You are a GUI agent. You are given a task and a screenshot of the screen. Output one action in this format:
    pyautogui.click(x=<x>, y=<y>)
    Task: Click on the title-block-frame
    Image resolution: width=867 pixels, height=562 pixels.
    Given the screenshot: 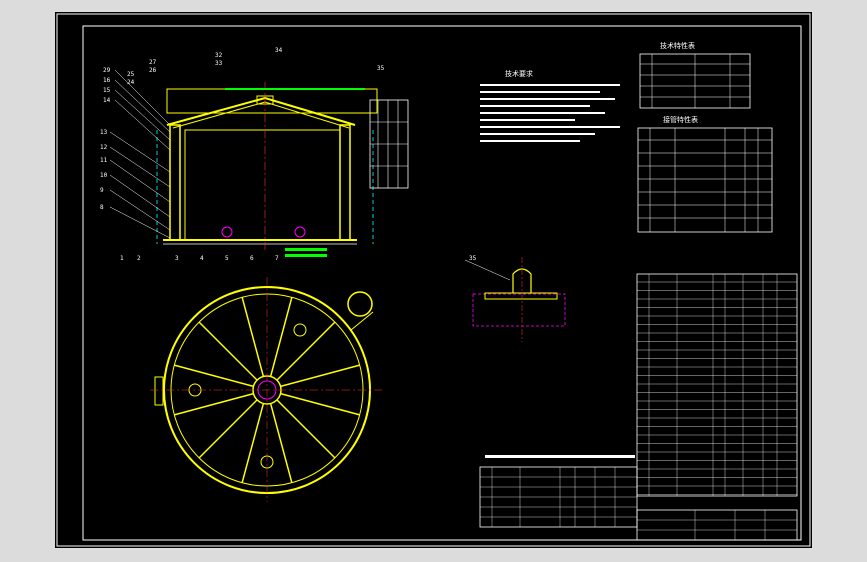 What is the action you would take?
    pyautogui.click(x=717, y=525)
    